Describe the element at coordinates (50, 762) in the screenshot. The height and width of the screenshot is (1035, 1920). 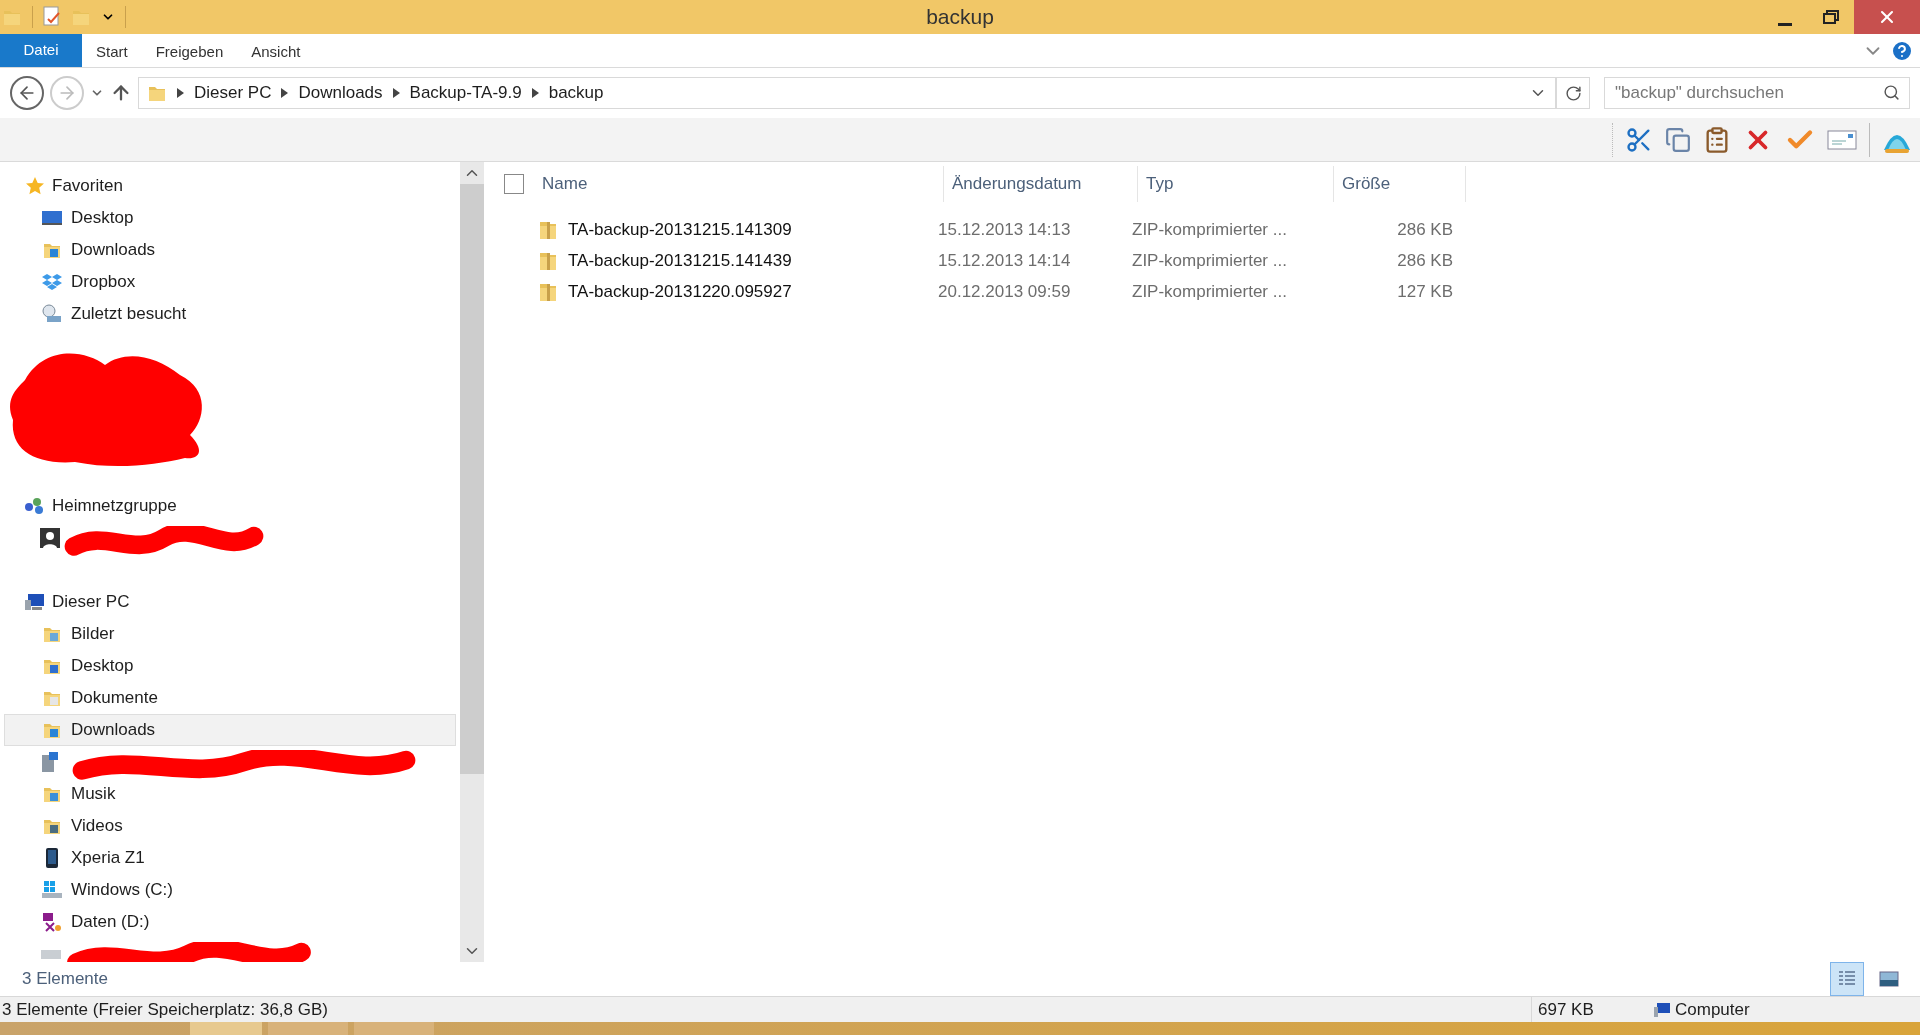
I see `library-icon` at that location.